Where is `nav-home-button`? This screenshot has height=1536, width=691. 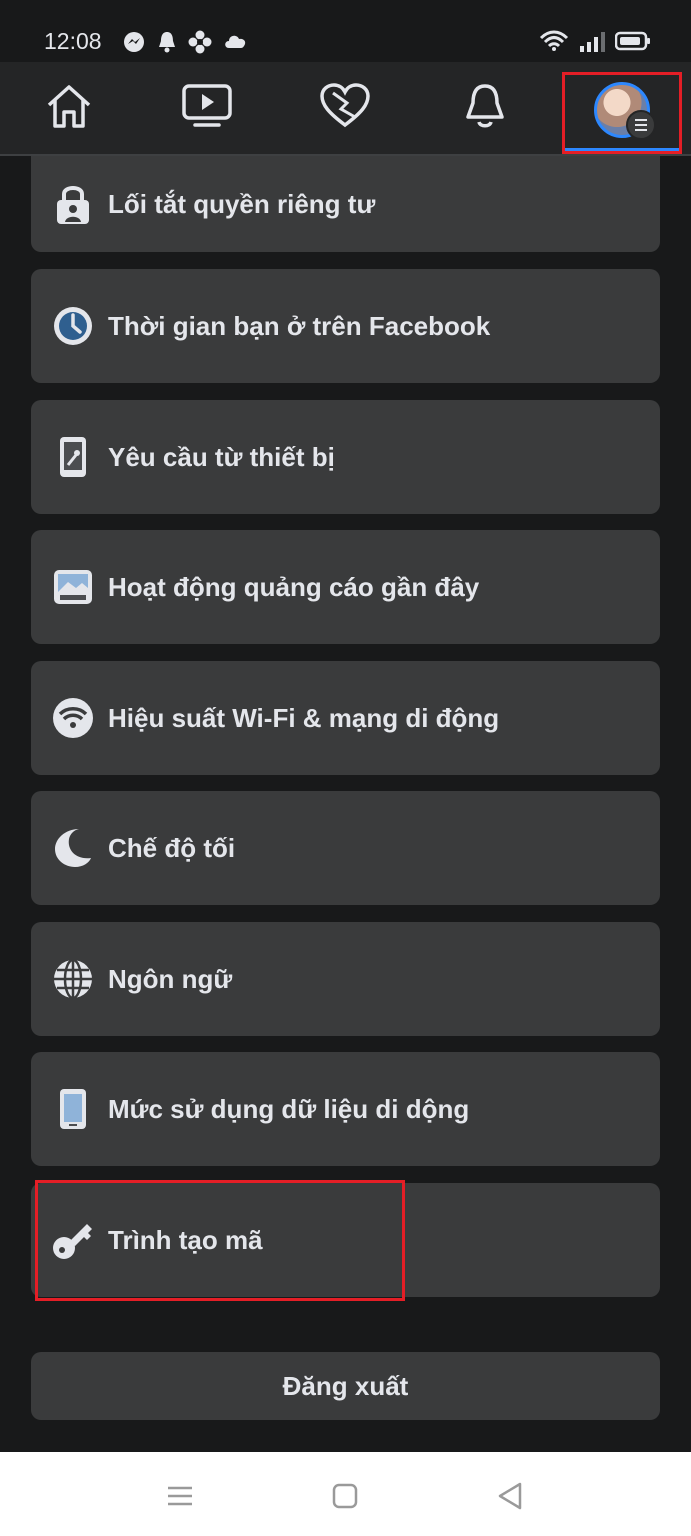 nav-home-button is located at coordinates (69, 106).